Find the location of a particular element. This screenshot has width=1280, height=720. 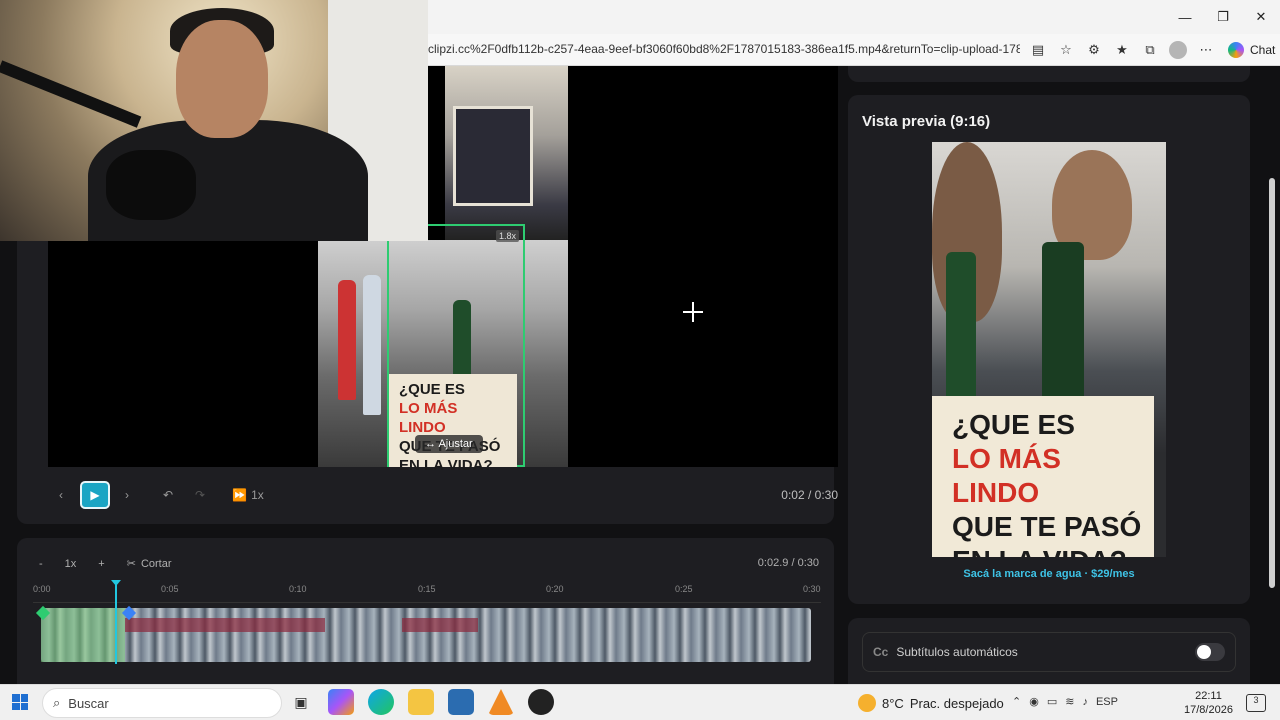

cut-button: ✂ Cortar is located at coordinates (149, 564).